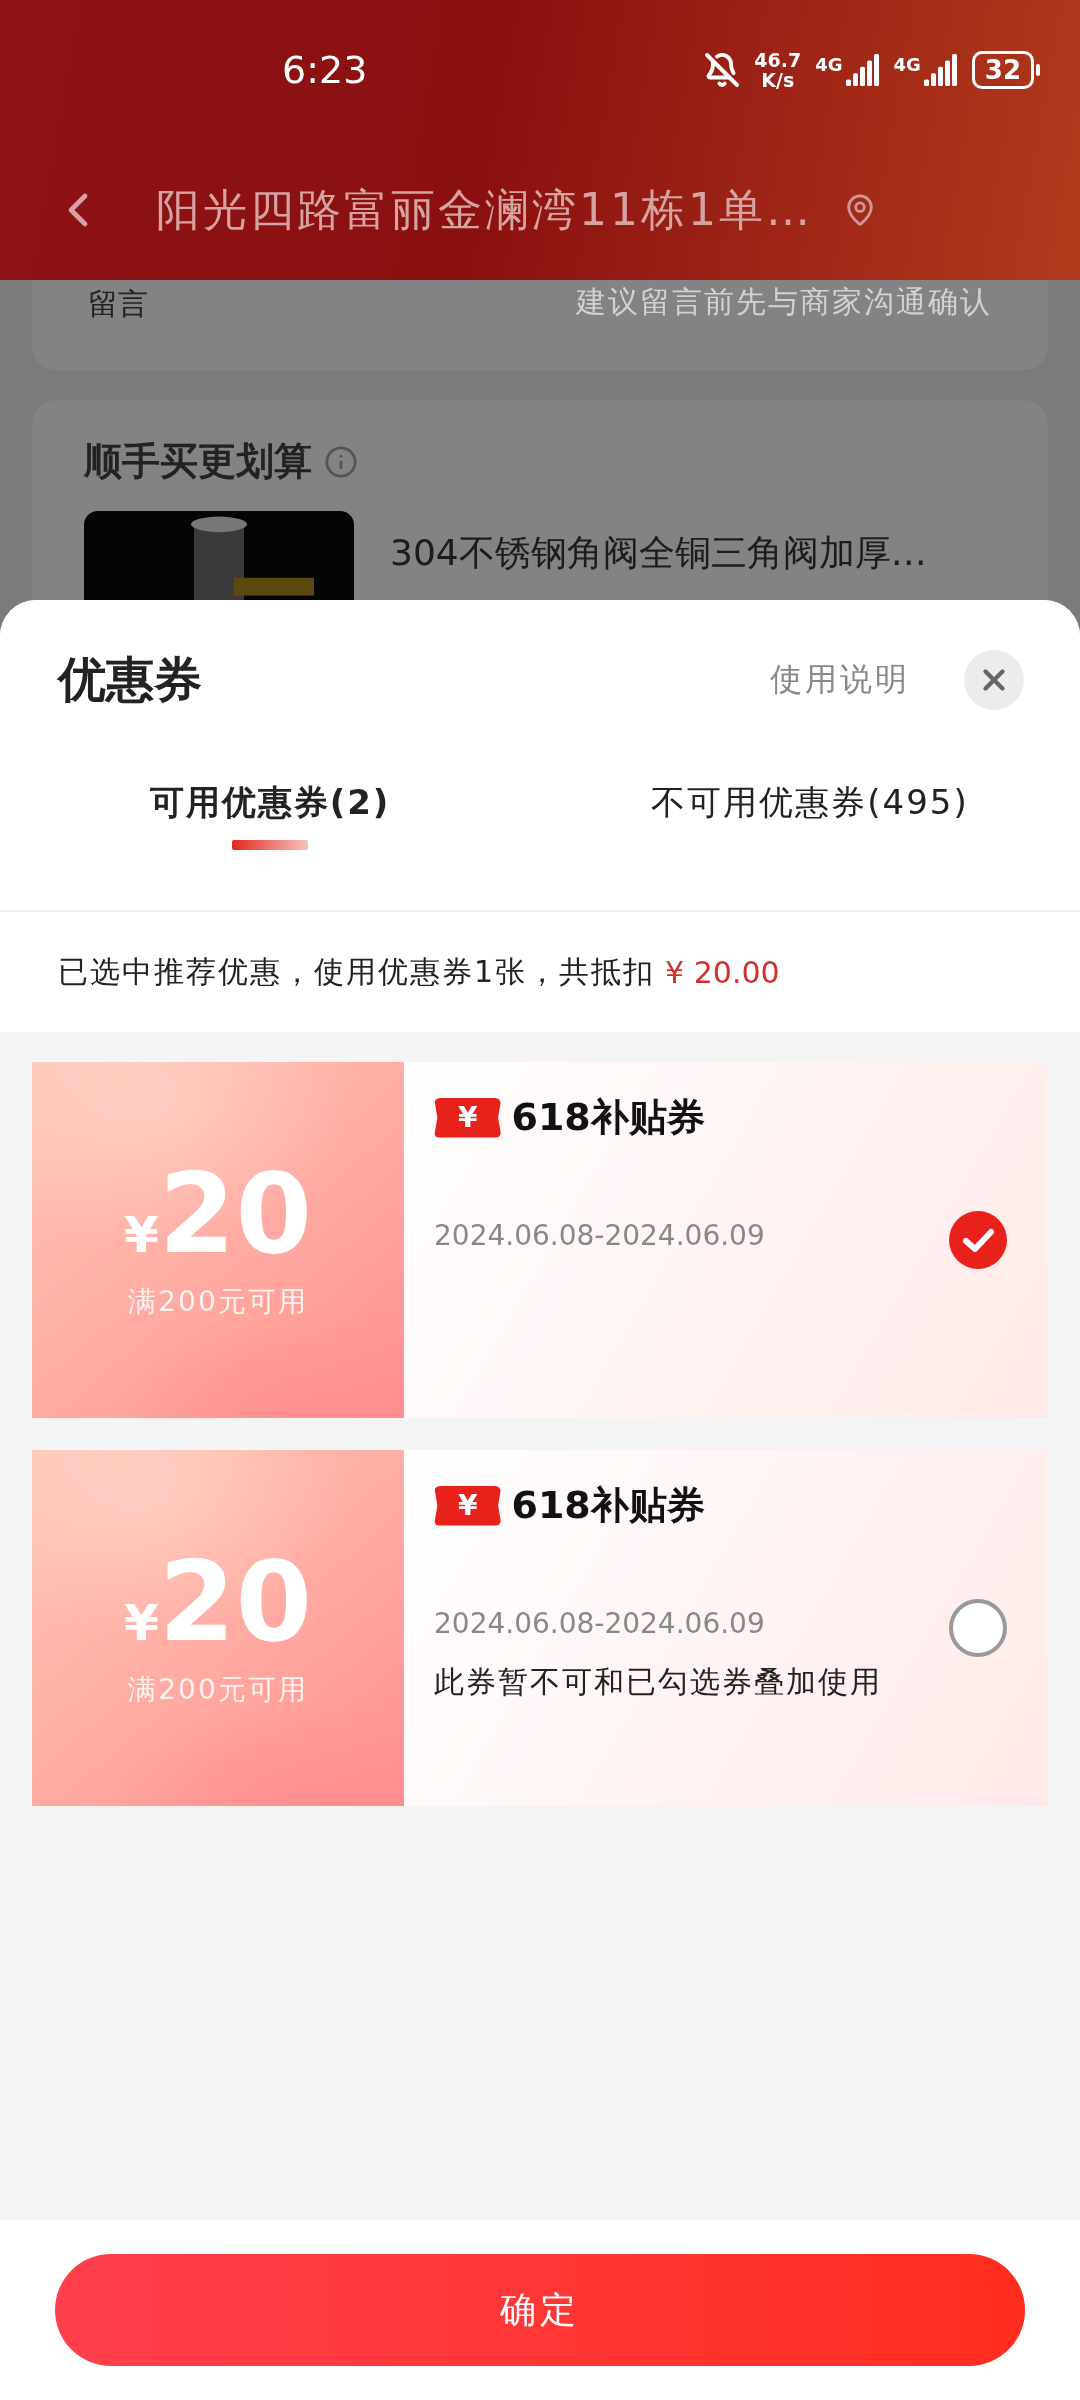  What do you see at coordinates (1038, 70) in the screenshot?
I see `battery-tip-icon` at bounding box center [1038, 70].